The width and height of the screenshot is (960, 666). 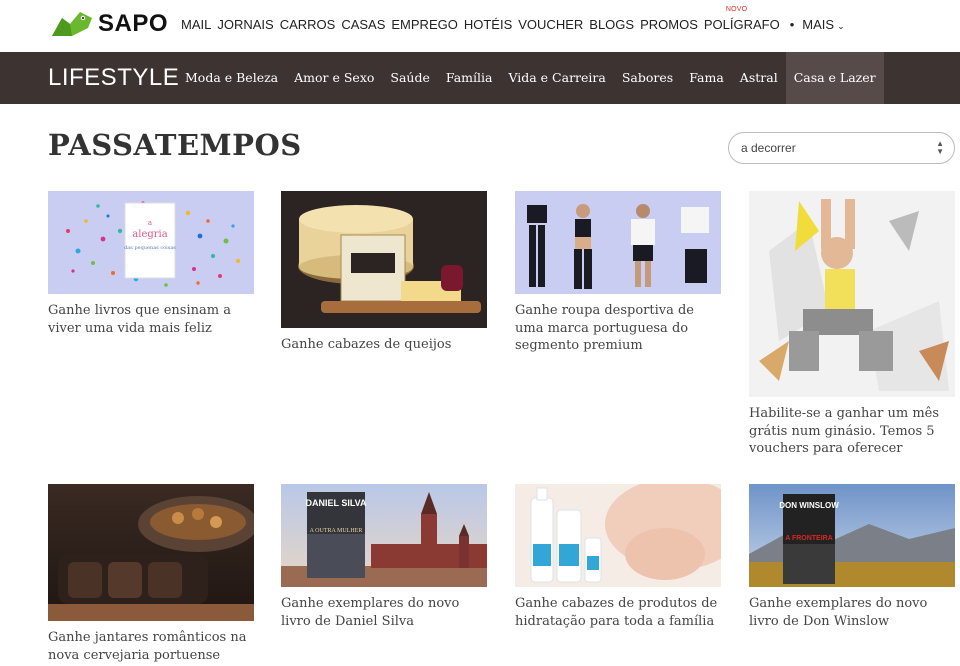 What do you see at coordinates (741, 24) in the screenshot?
I see `nav-poligrafo-label: POLÍGRAFO` at bounding box center [741, 24].